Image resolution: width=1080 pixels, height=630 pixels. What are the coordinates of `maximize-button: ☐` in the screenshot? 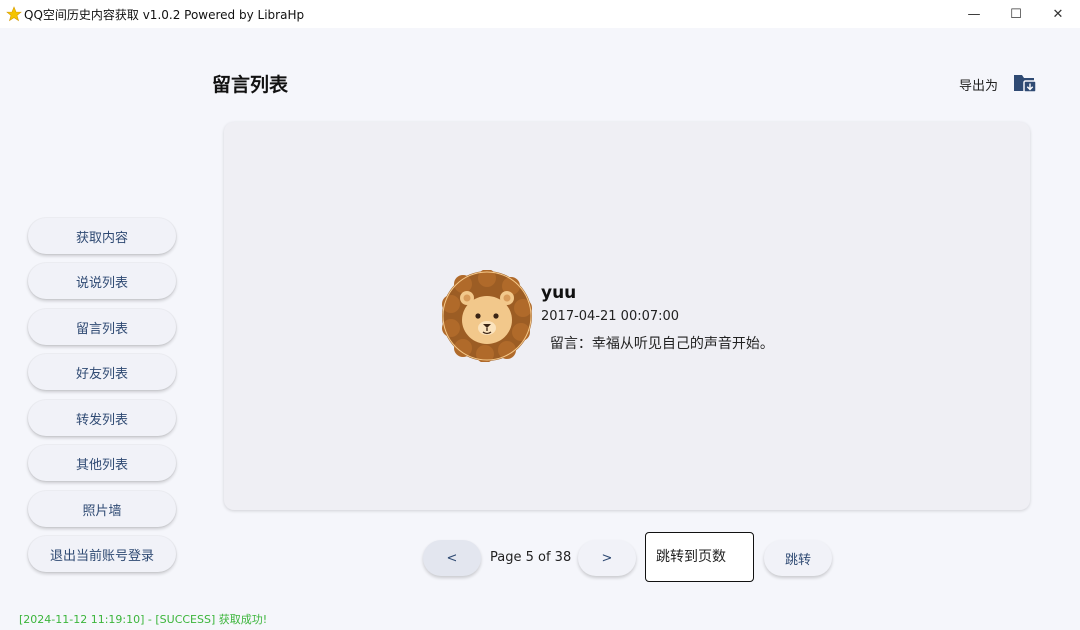 It's located at (1016, 14).